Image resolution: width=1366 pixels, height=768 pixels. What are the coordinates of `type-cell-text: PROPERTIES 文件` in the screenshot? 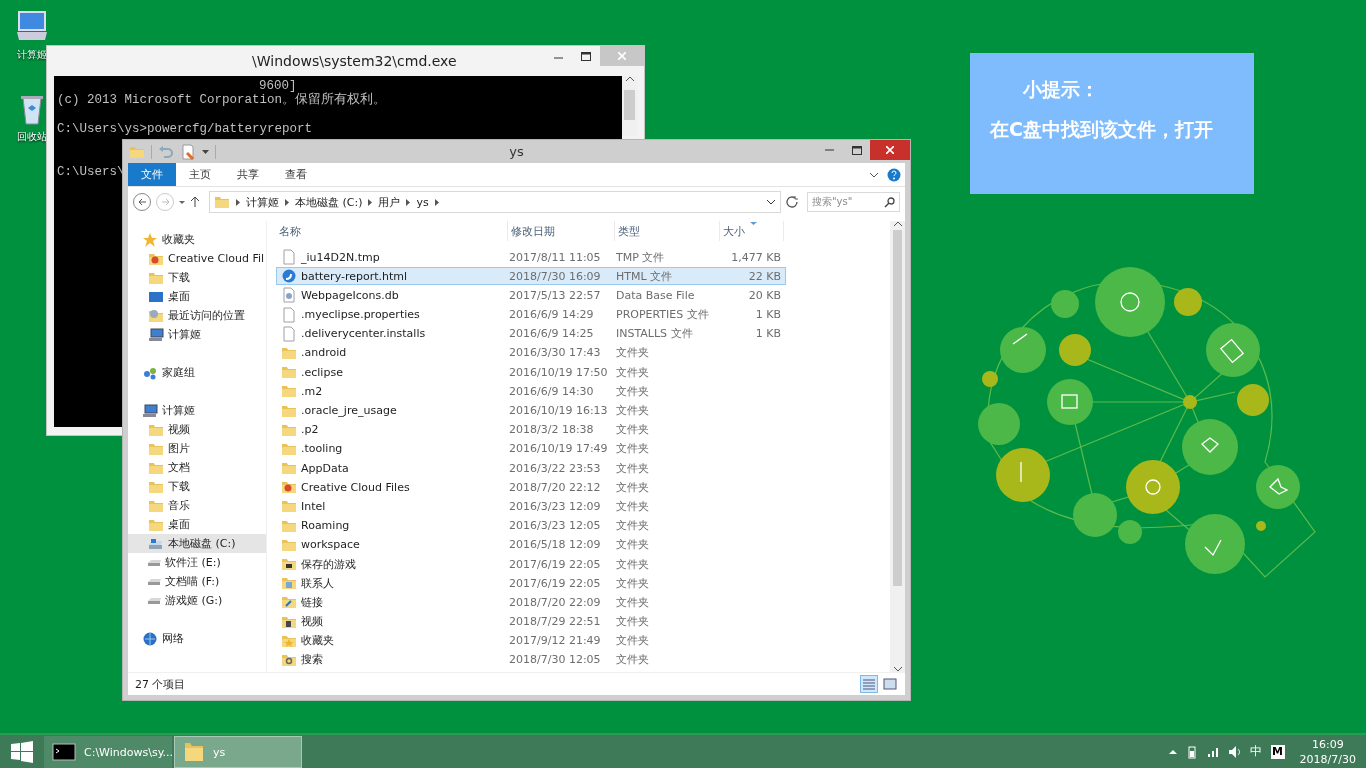 It's located at (663, 315).